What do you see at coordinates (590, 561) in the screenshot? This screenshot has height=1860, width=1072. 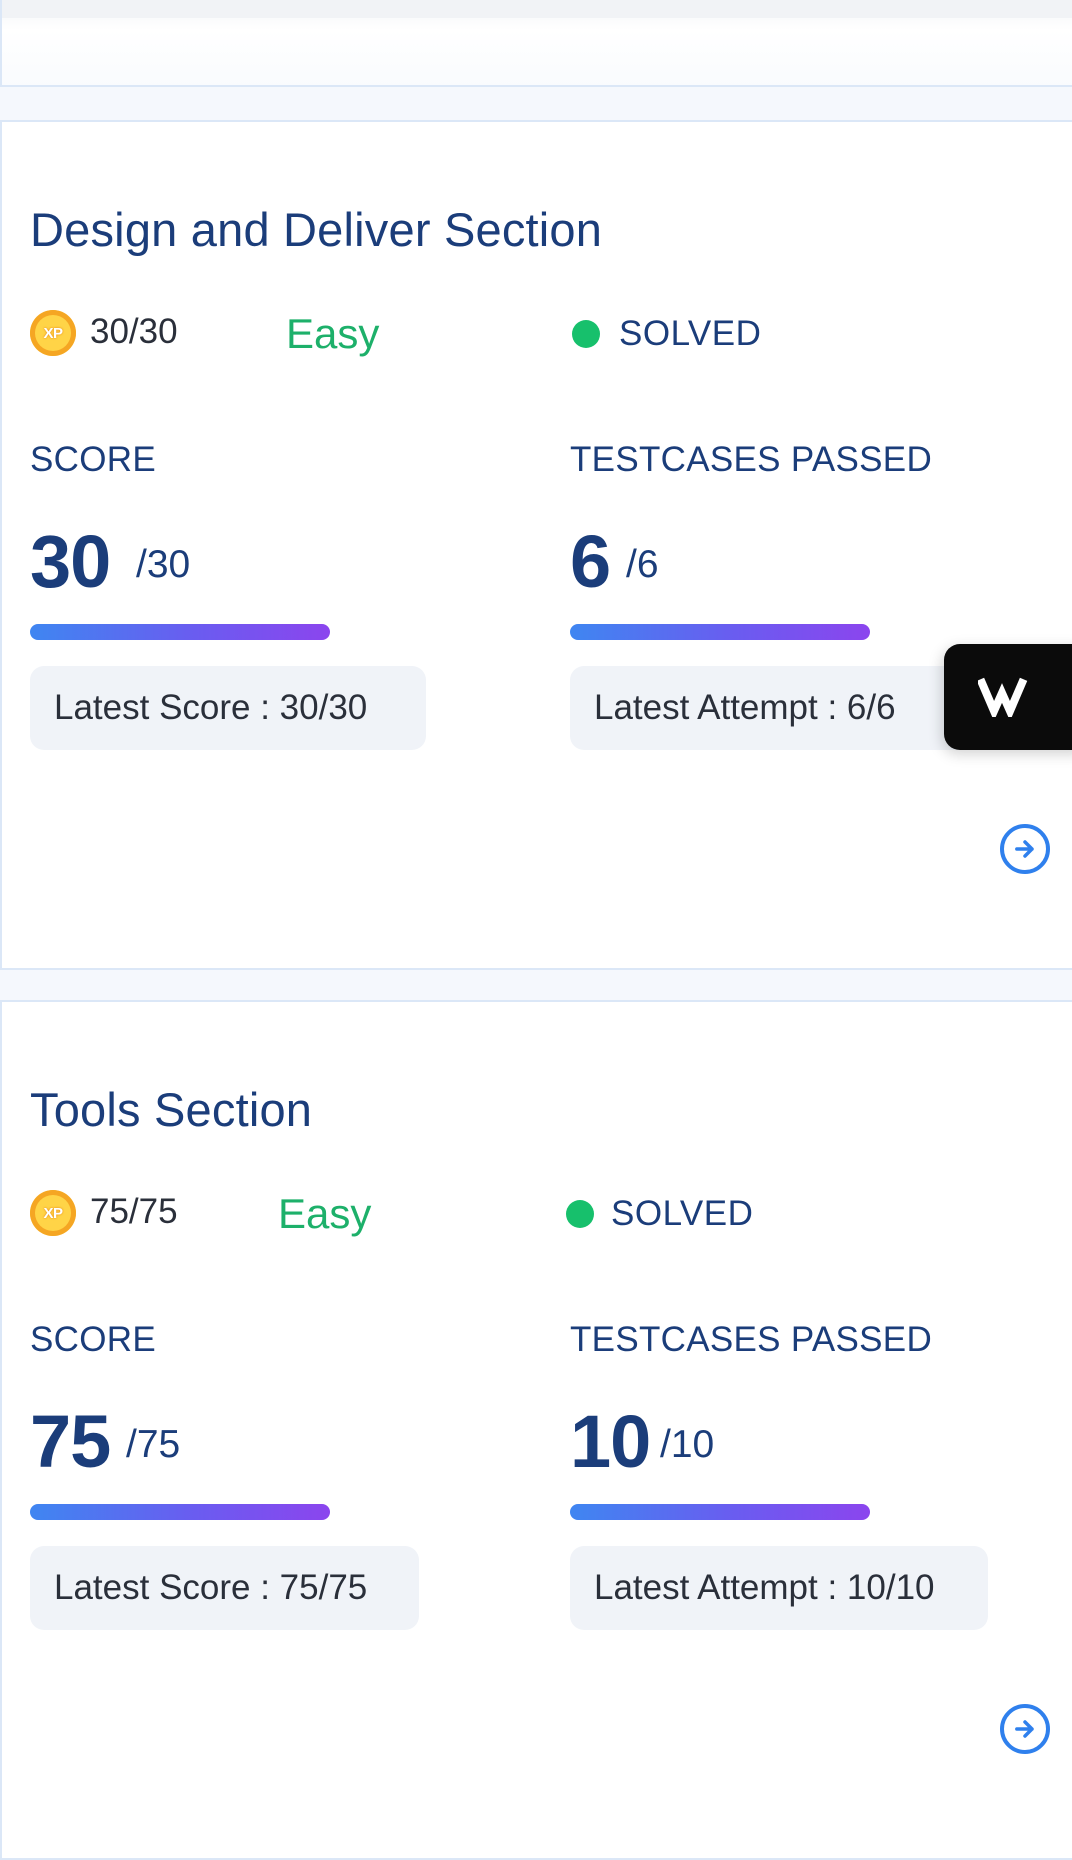 I see `testcases-value: 6` at bounding box center [590, 561].